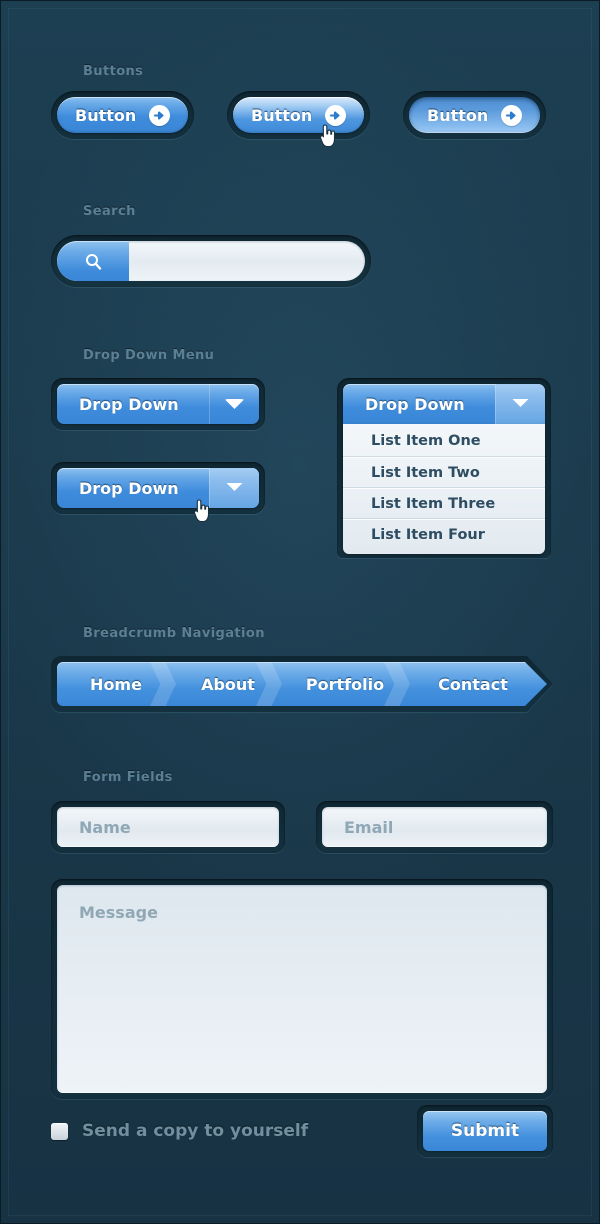 The image size is (600, 1224). What do you see at coordinates (129, 404) in the screenshot?
I see `dropdown-normal-label: Drop Down` at bounding box center [129, 404].